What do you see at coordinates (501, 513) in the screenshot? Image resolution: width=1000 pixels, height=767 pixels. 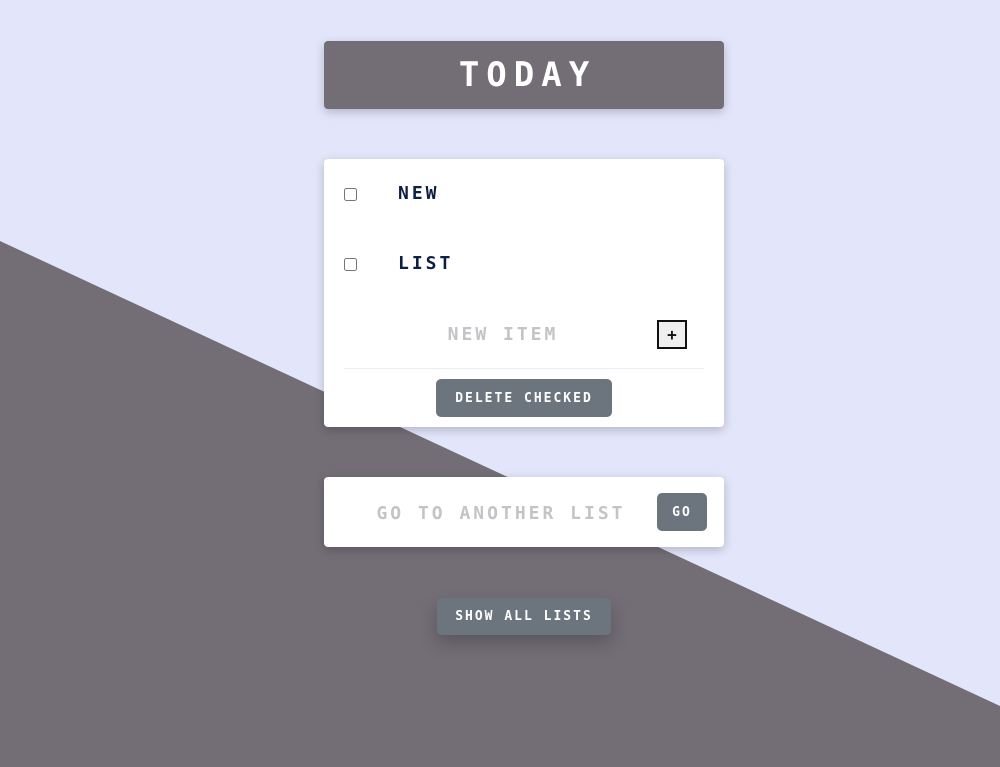 I see `goto-list-input` at bounding box center [501, 513].